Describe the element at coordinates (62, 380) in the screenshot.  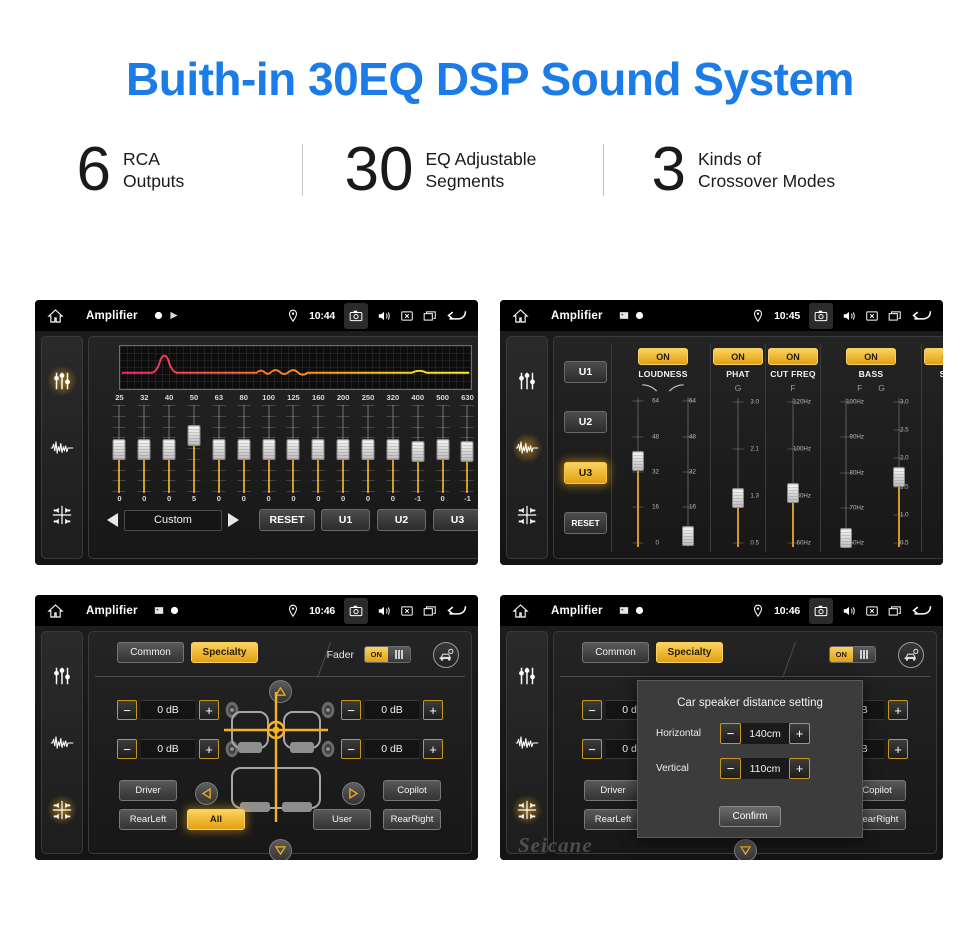
I see `sidebar-item-equalizer` at that location.